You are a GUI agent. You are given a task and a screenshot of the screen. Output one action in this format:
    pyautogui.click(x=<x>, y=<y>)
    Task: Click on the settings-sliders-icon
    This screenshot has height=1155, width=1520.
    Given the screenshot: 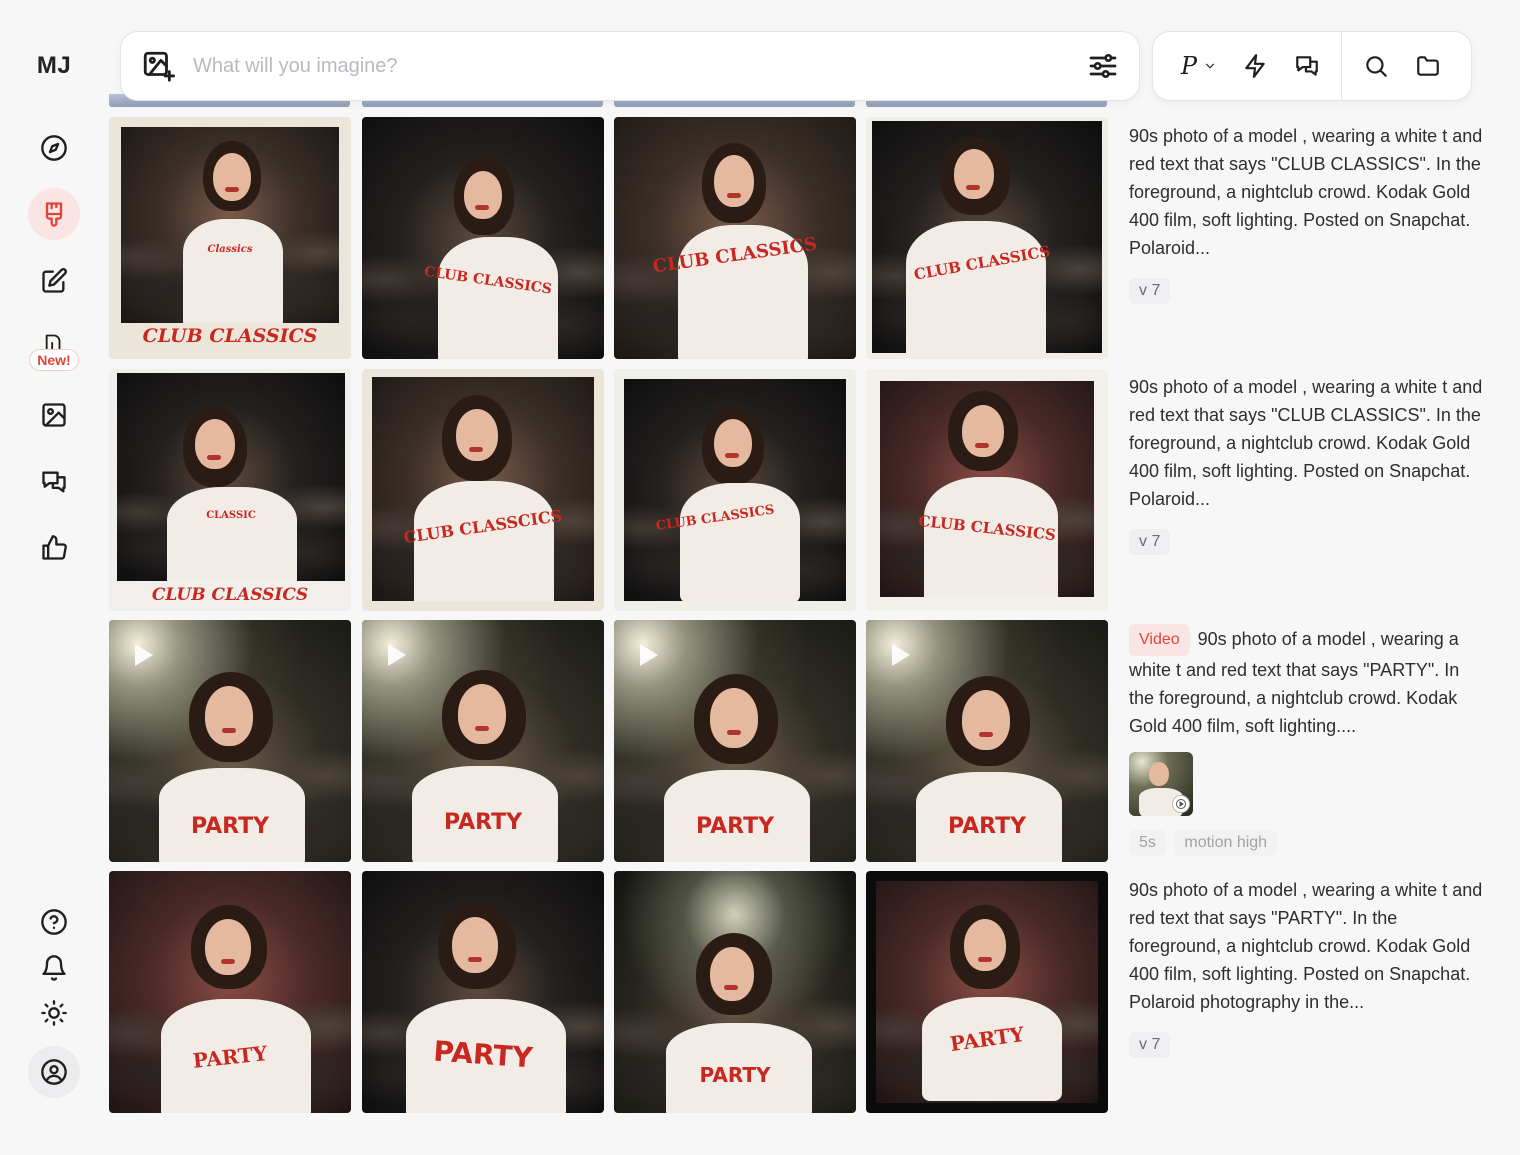 What is the action you would take?
    pyautogui.click(x=1103, y=66)
    